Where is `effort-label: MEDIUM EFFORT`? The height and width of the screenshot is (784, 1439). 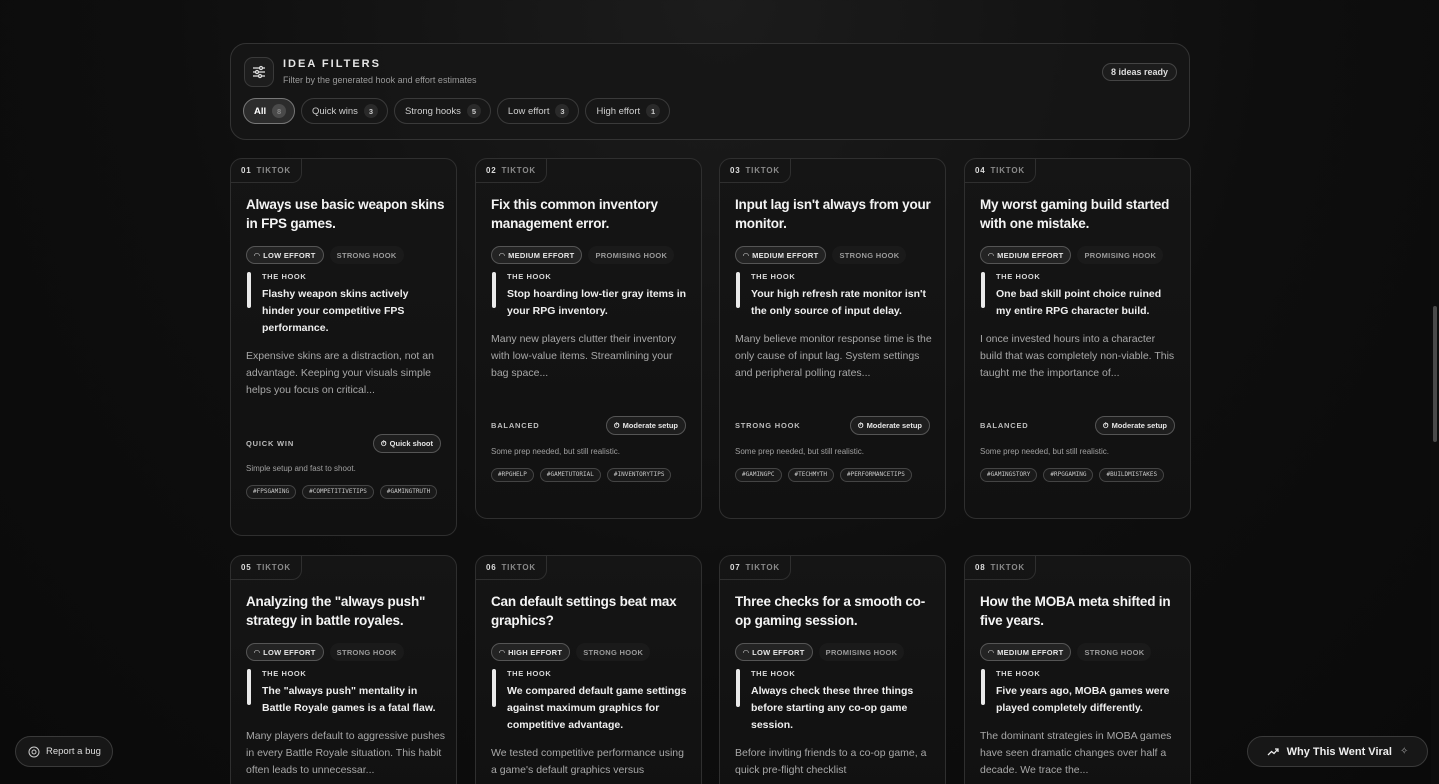 effort-label: MEDIUM EFFORT is located at coordinates (541, 255).